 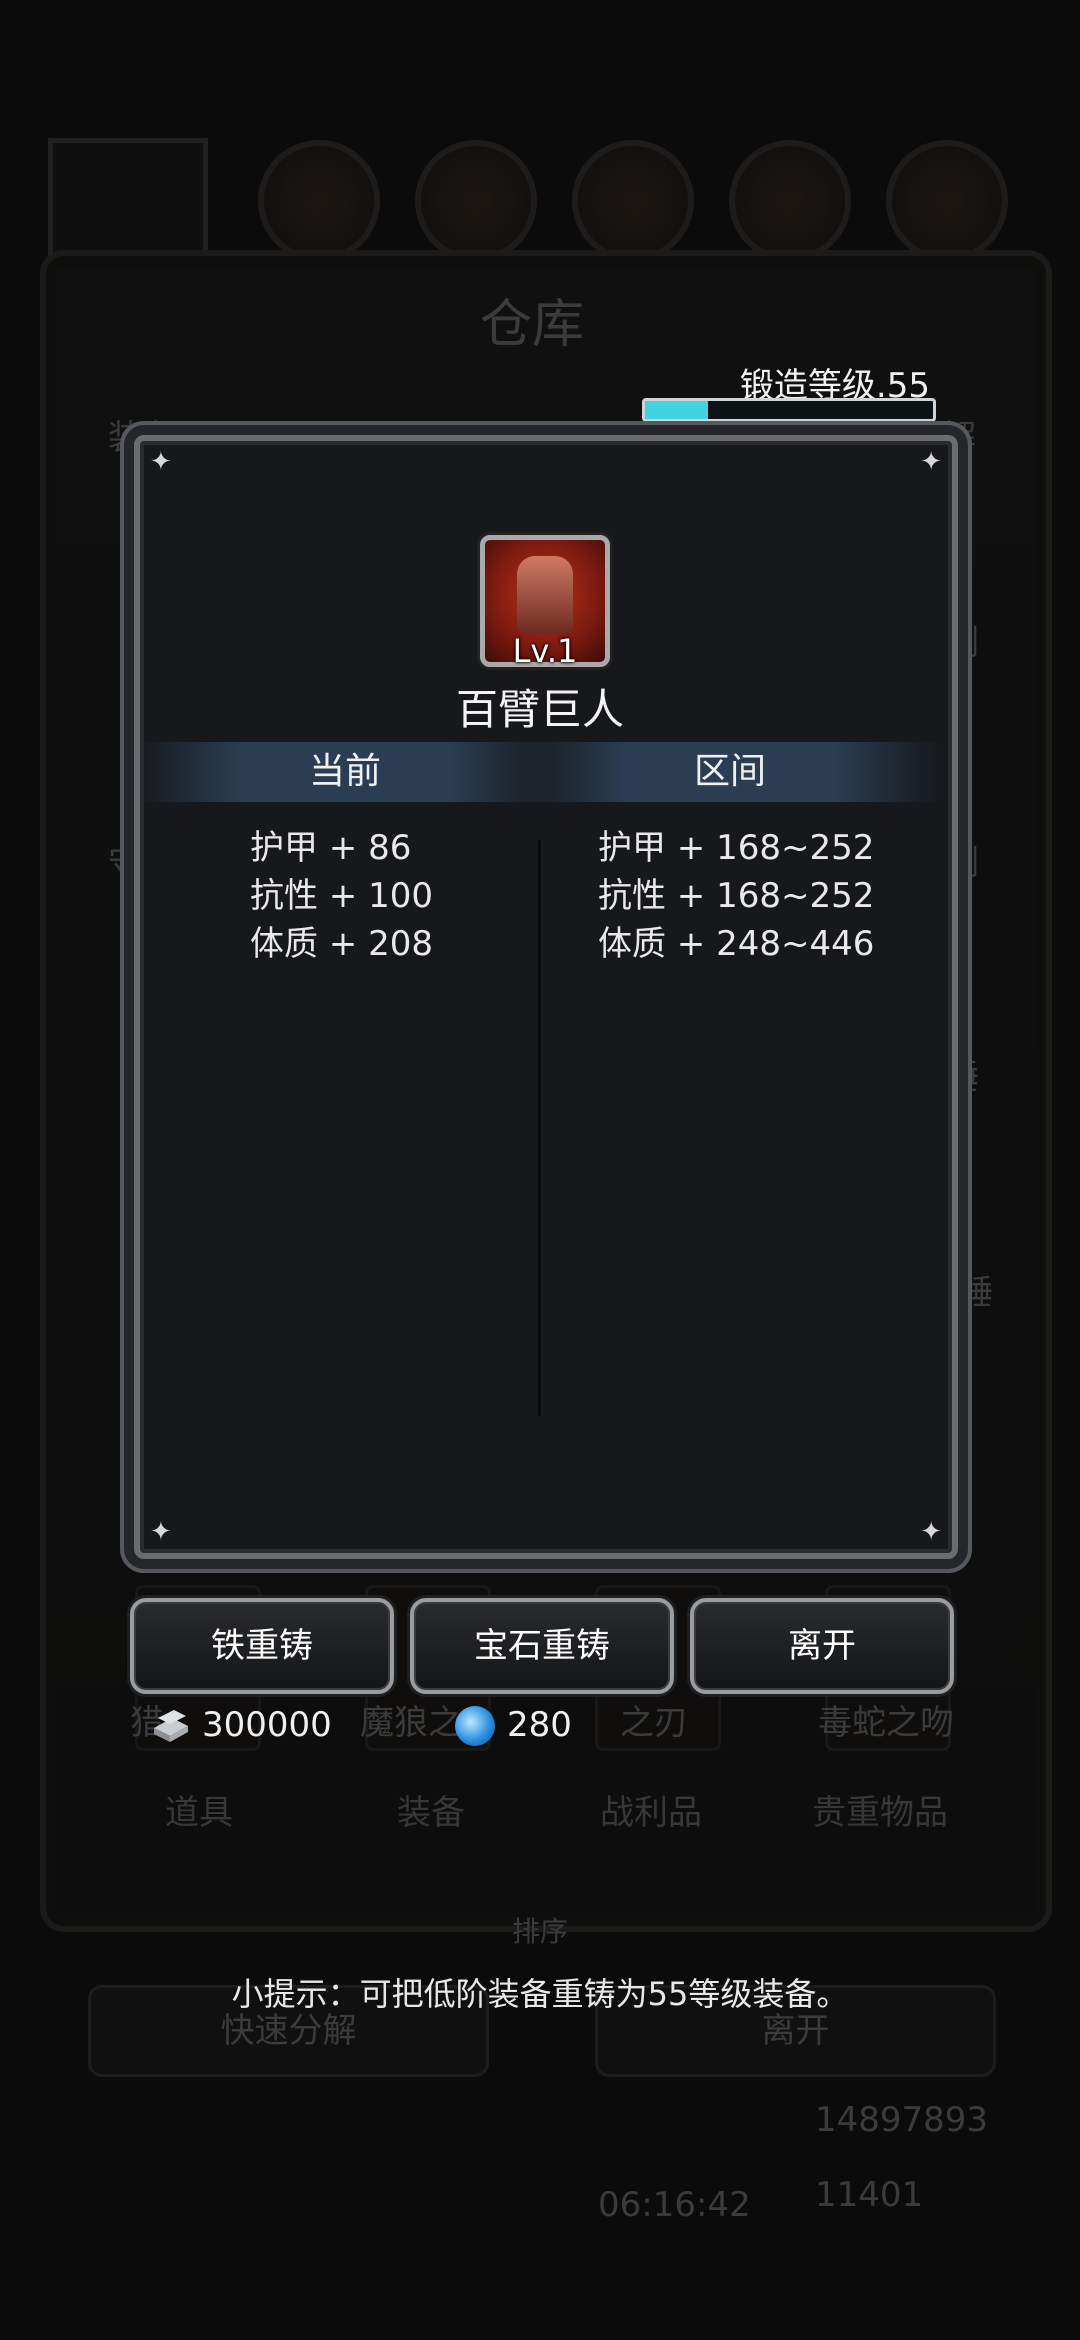 What do you see at coordinates (789, 410) in the screenshot?
I see `forge-progress-bar` at bounding box center [789, 410].